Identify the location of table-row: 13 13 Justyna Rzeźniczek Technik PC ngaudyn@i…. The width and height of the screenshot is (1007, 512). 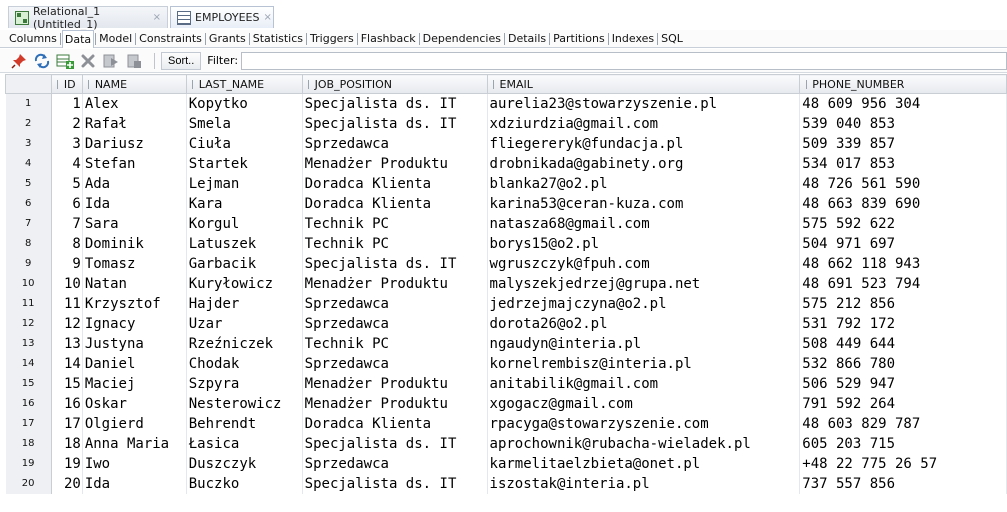
(506, 343).